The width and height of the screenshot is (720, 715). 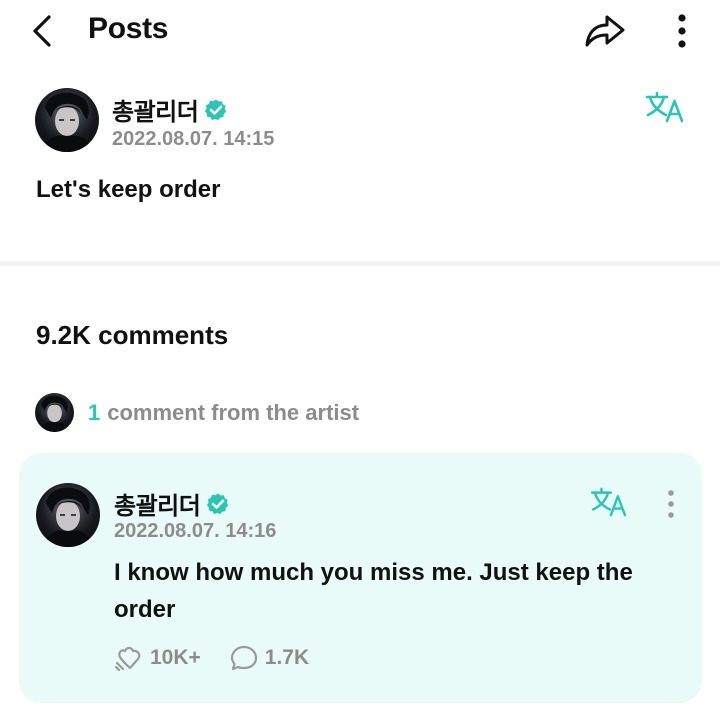 I want to click on artist-avatar, so click(x=54, y=412).